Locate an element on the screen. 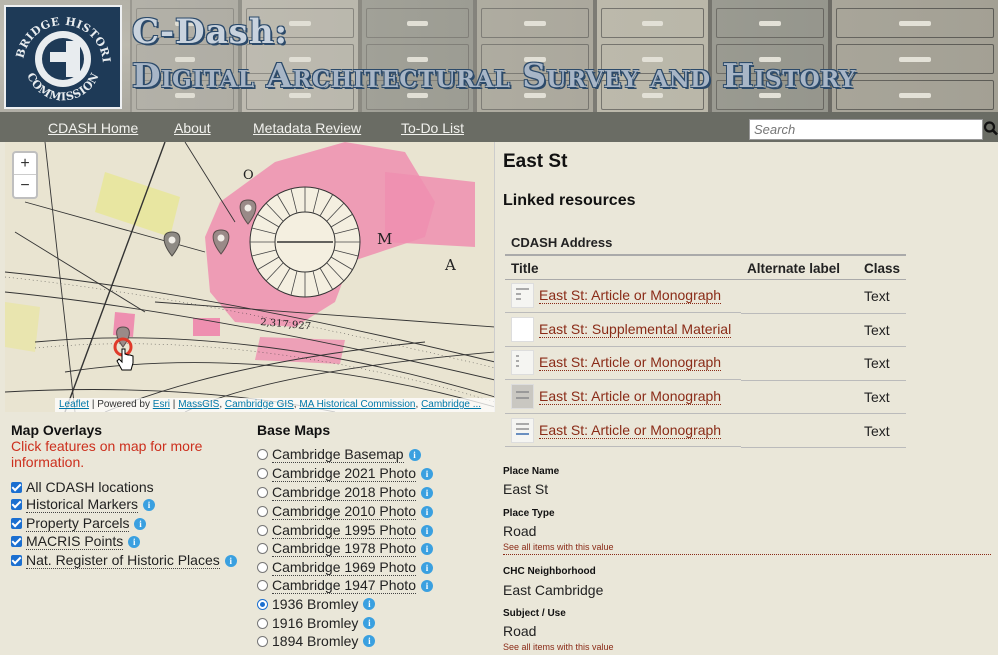 The height and width of the screenshot is (655, 998). table-caption: CDASH Address is located at coordinates (562, 242).